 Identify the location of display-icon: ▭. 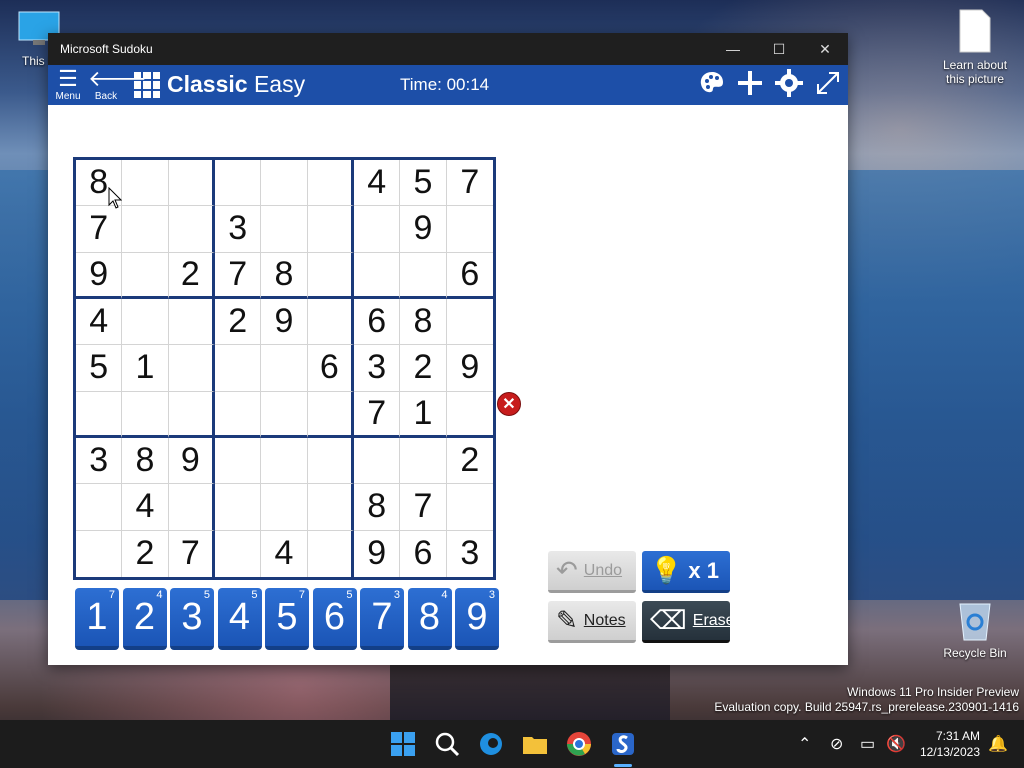
(867, 744).